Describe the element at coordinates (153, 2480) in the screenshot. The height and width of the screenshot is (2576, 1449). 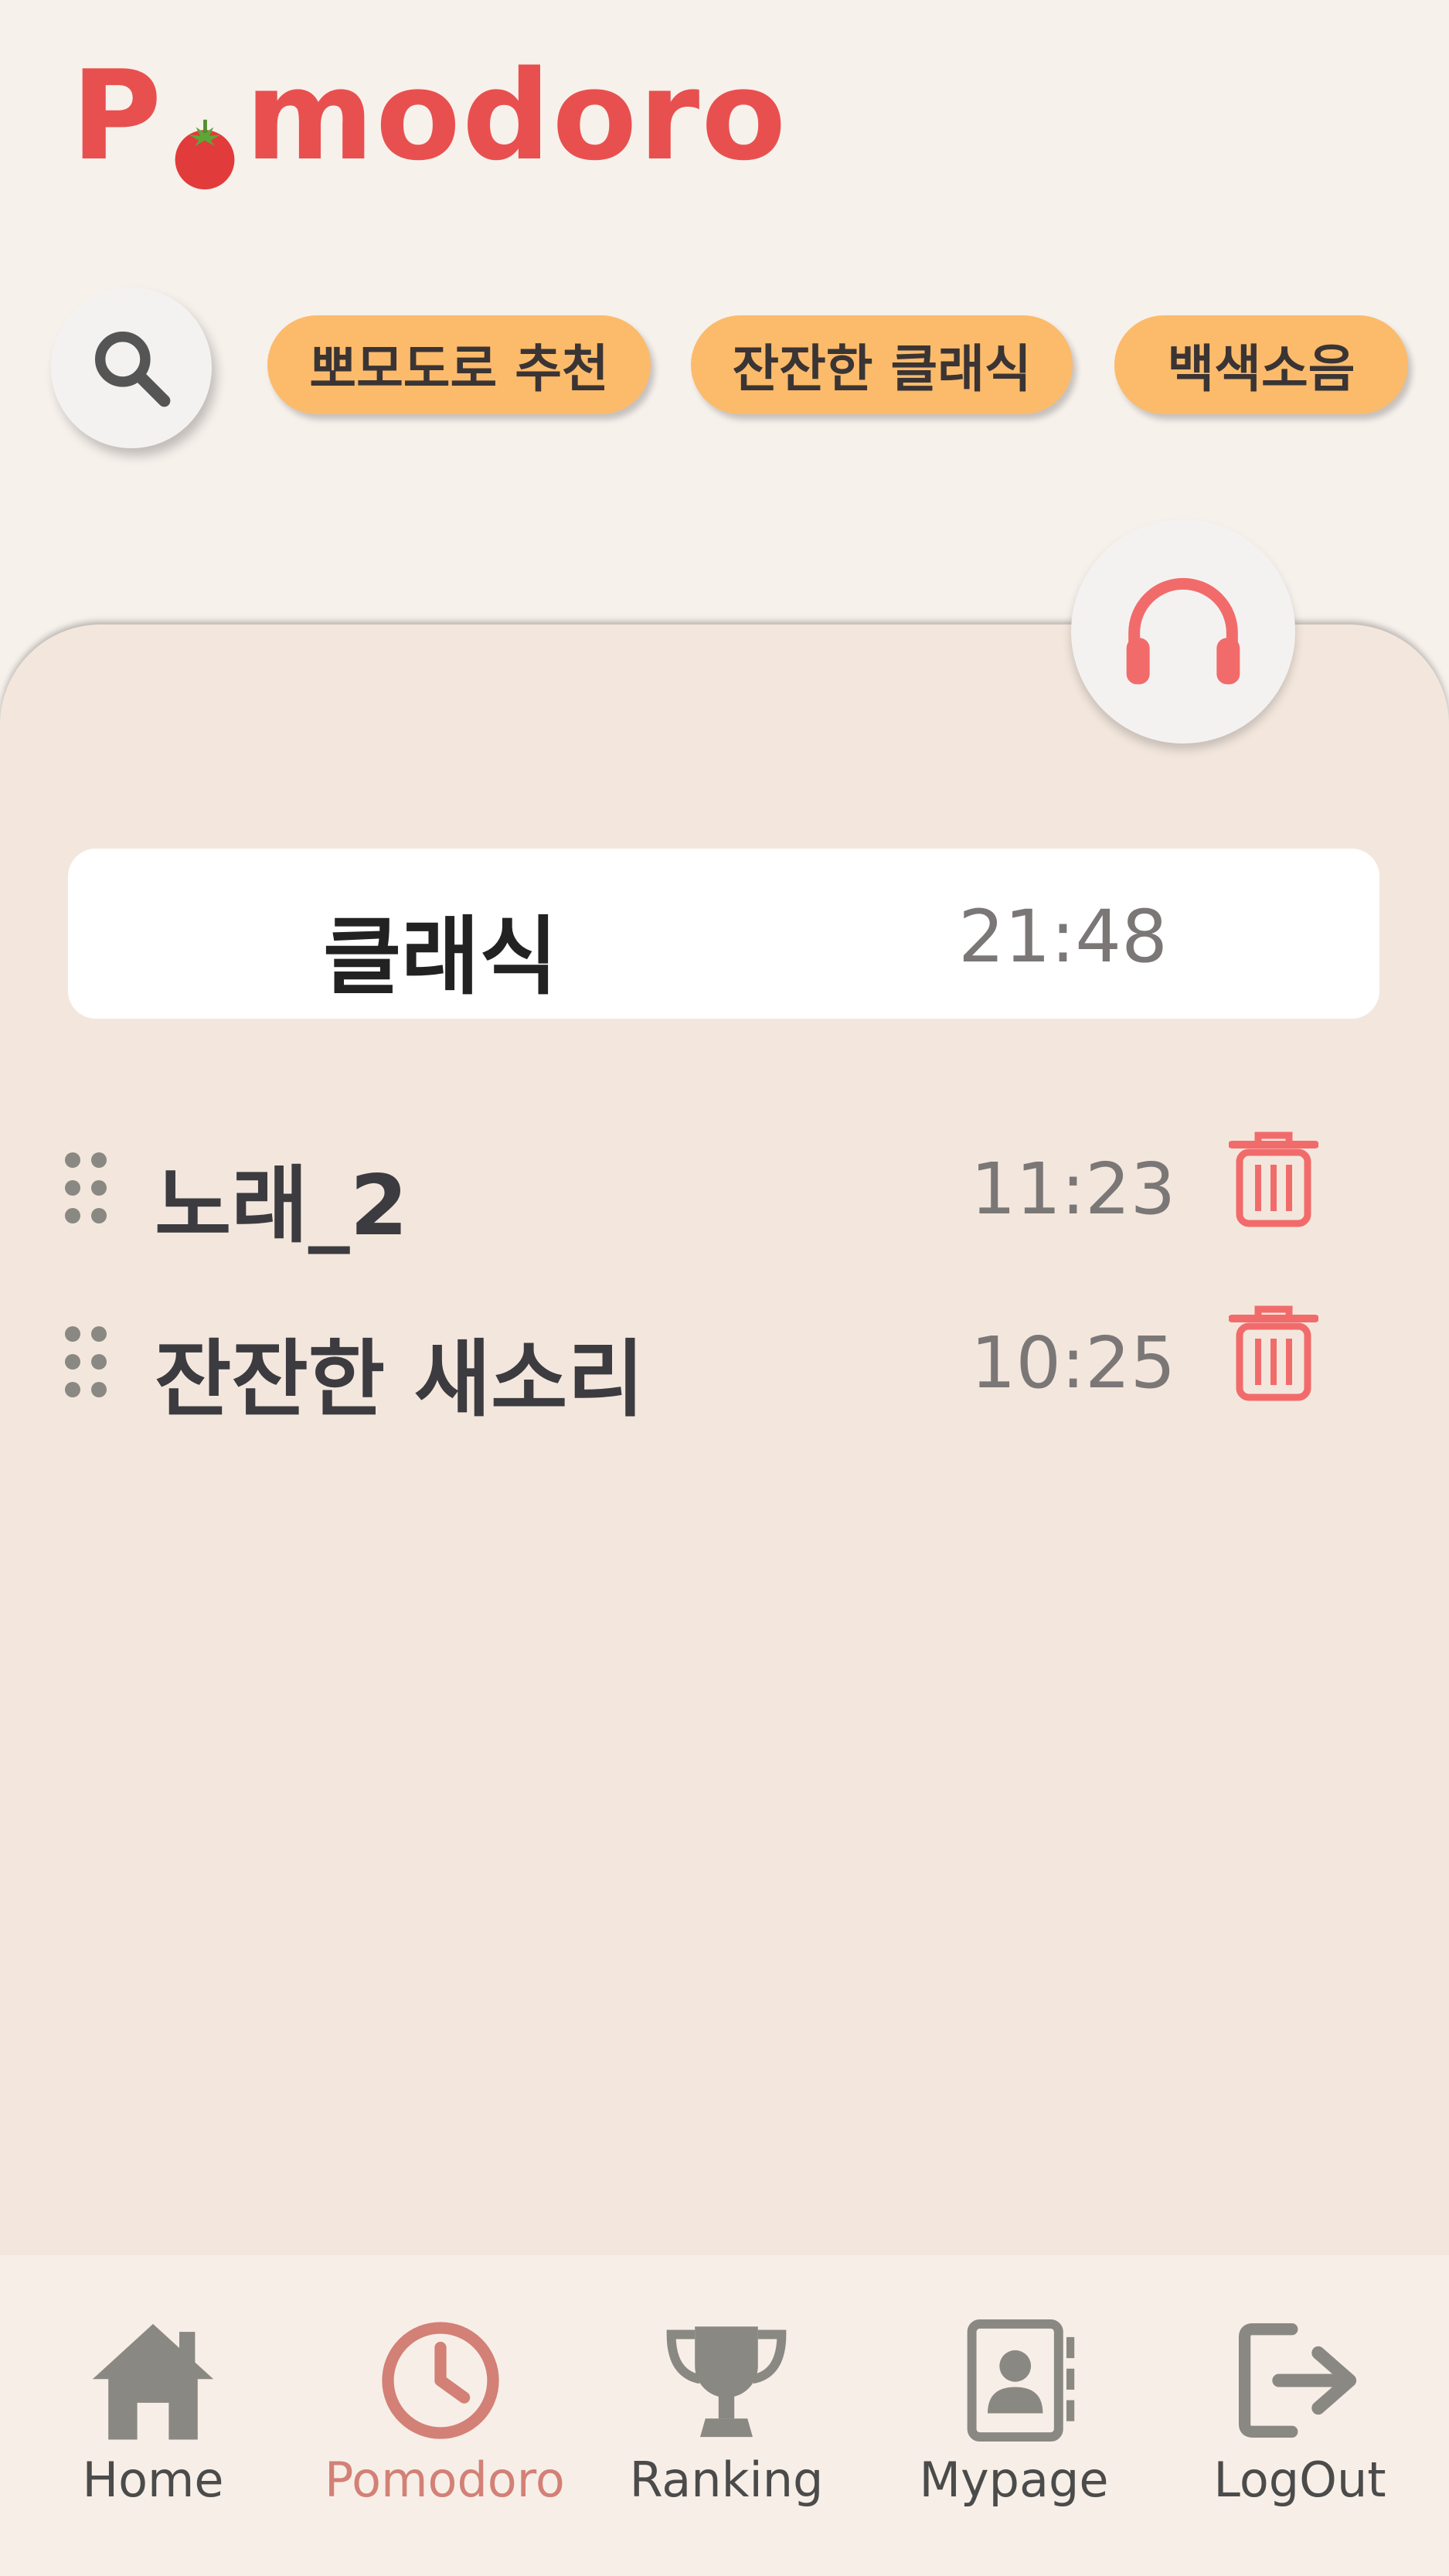
I see `tab-label: Home` at that location.